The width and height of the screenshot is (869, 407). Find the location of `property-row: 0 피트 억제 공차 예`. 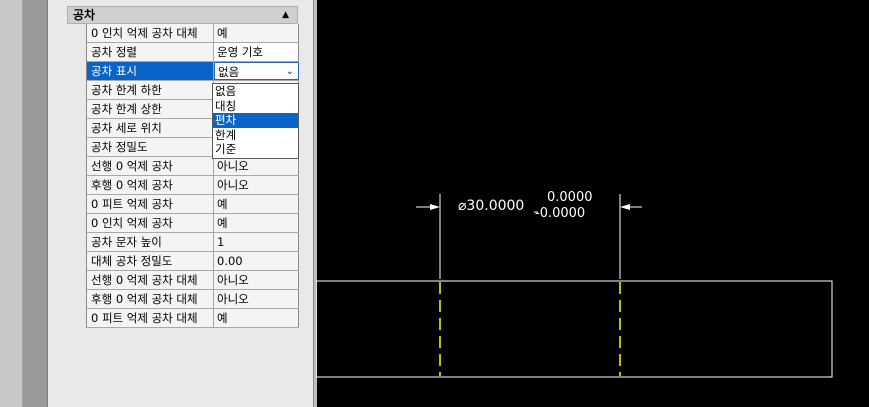

property-row: 0 피트 억제 공차 예 is located at coordinates (193, 204).